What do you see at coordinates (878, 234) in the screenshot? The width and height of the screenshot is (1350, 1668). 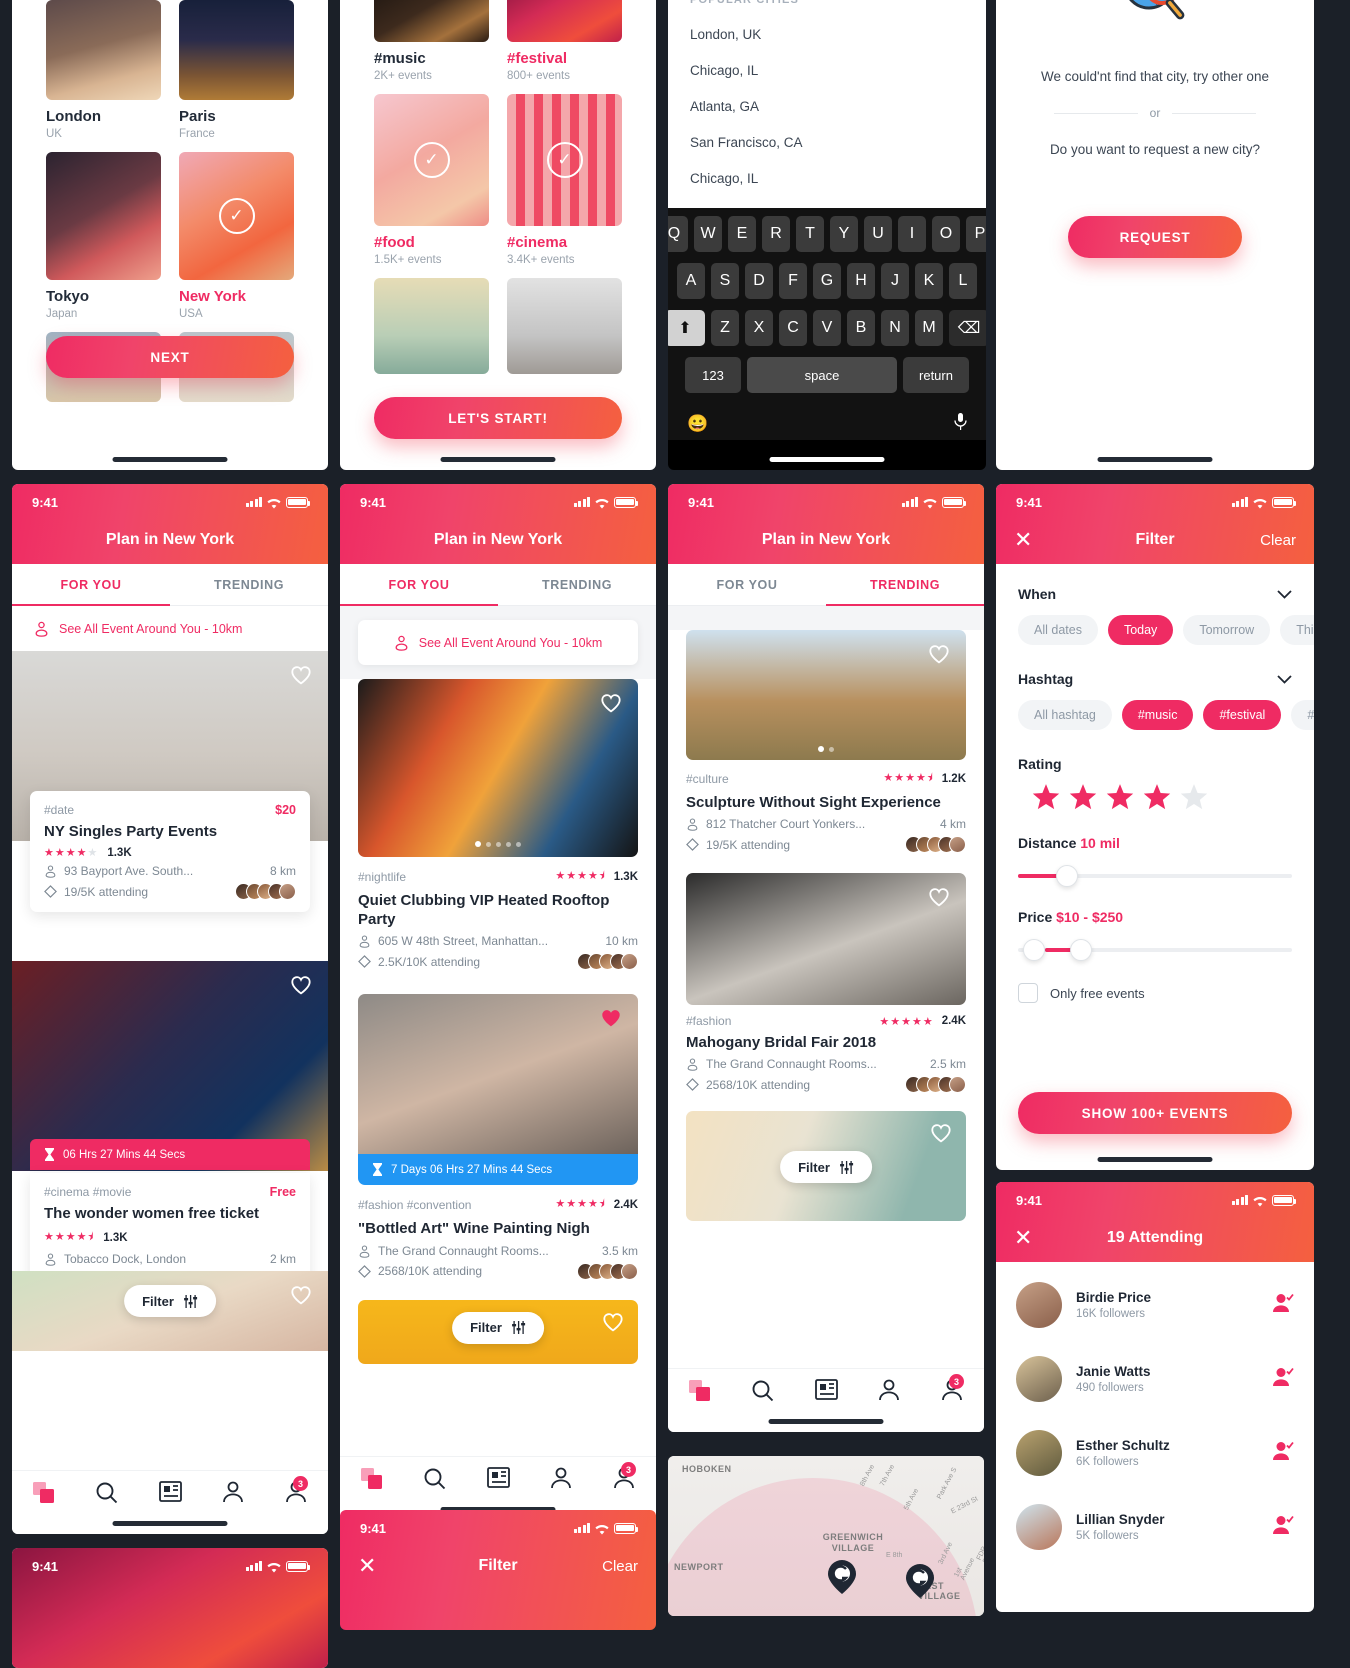 I see `key-u: U` at bounding box center [878, 234].